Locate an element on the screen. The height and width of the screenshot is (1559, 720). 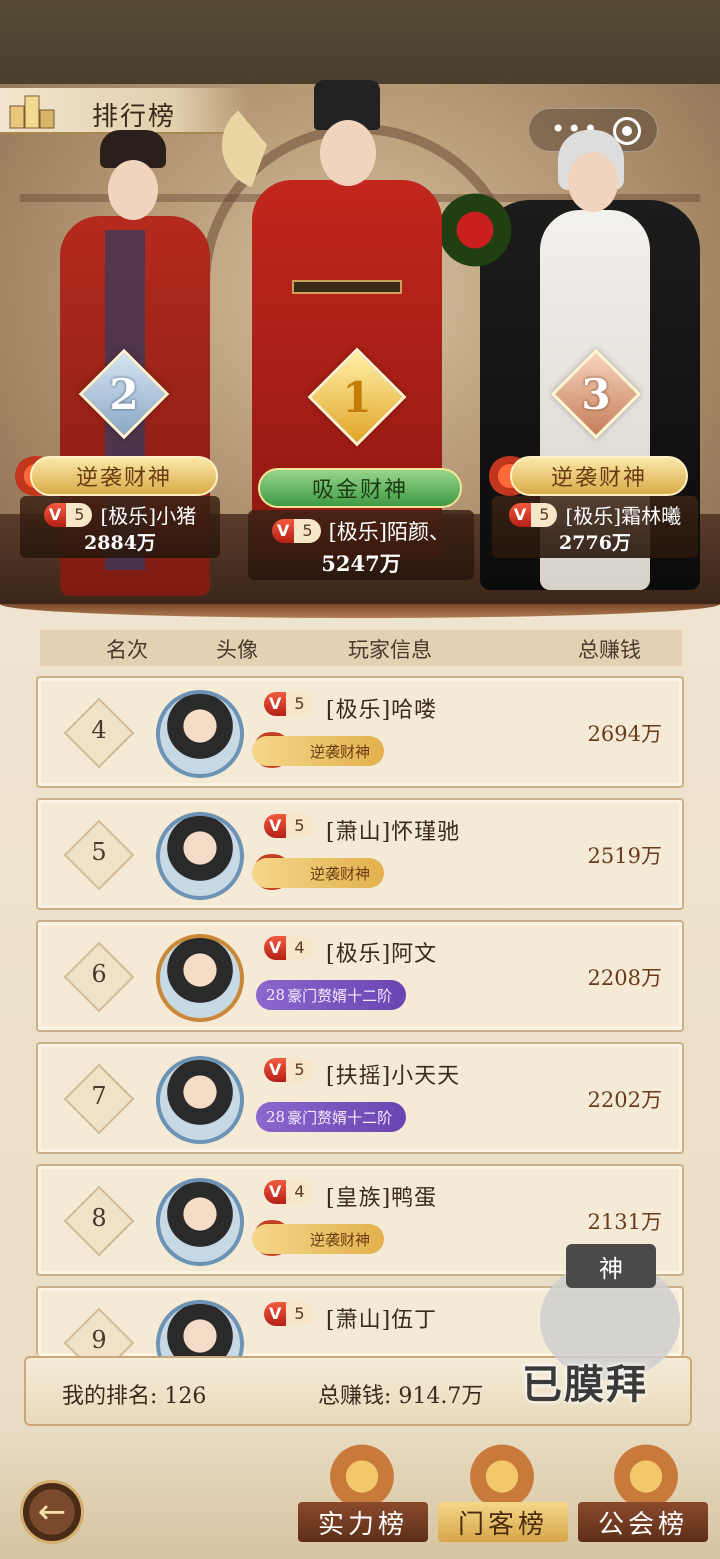
row-rank: 7 is located at coordinates (99, 1096).